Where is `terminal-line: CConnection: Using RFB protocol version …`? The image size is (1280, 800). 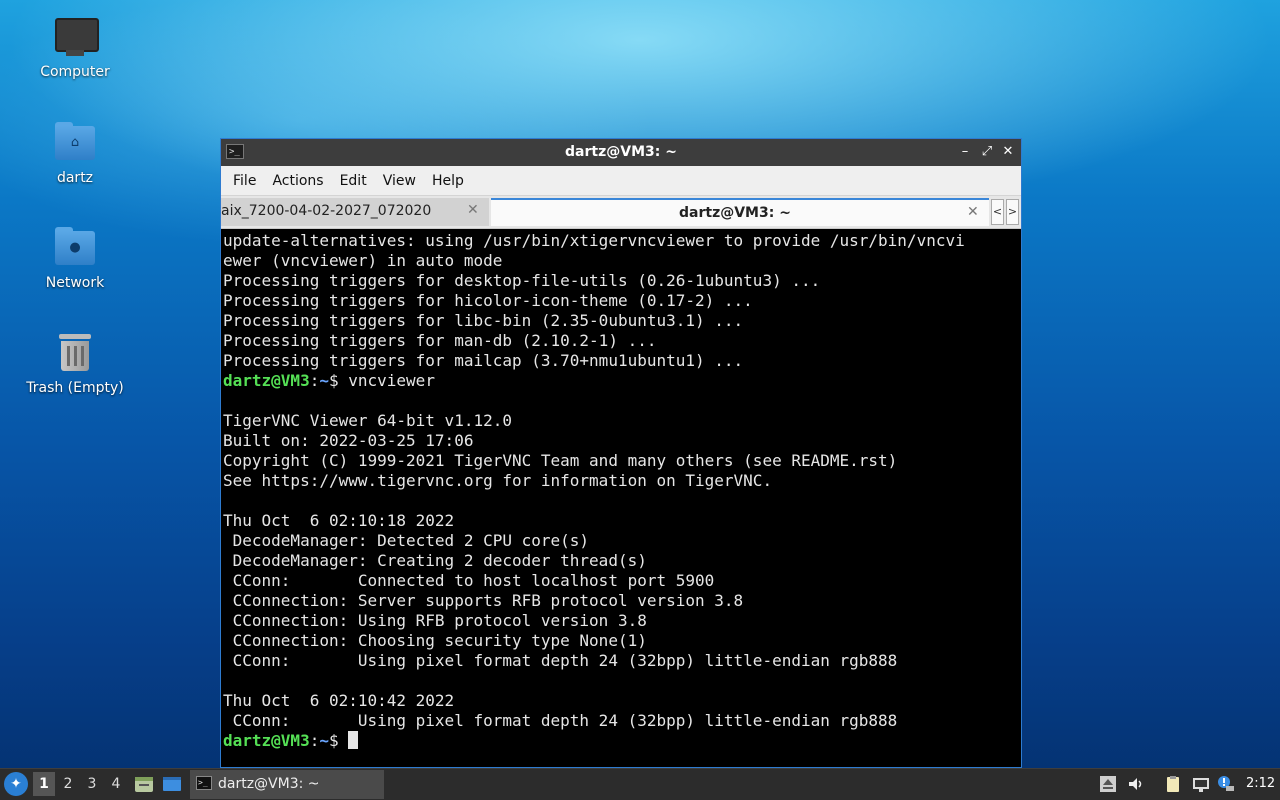 terminal-line: CConnection: Using RFB protocol version … is located at coordinates (435, 620).